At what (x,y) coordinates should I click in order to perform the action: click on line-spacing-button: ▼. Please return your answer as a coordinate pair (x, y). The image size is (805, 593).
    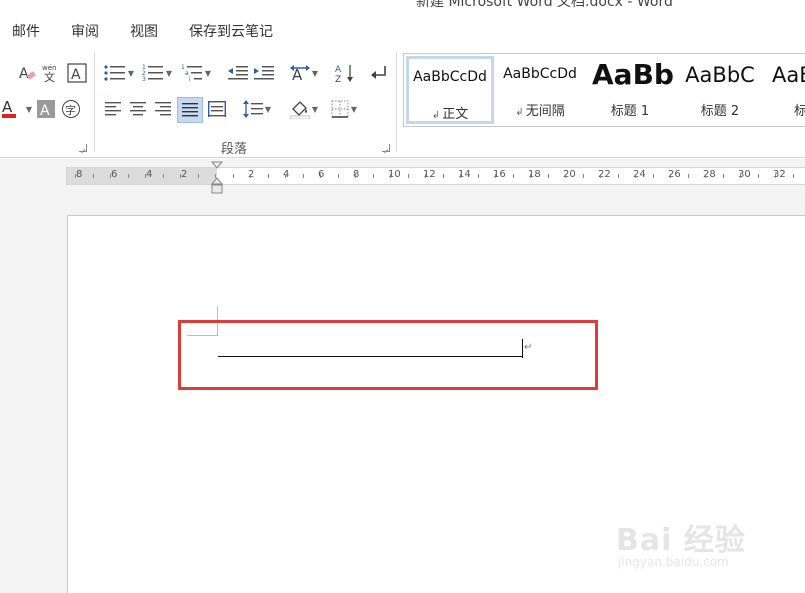
    Looking at the image, I should click on (257, 109).